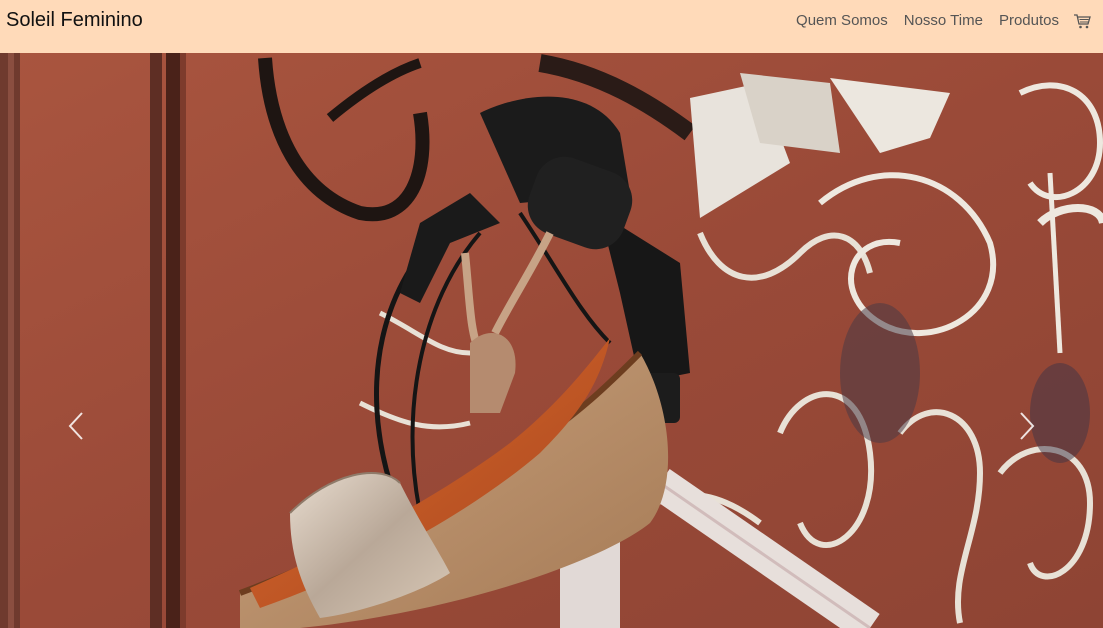  Describe the element at coordinates (1027, 426) in the screenshot. I see `chevron-right-icon` at that location.